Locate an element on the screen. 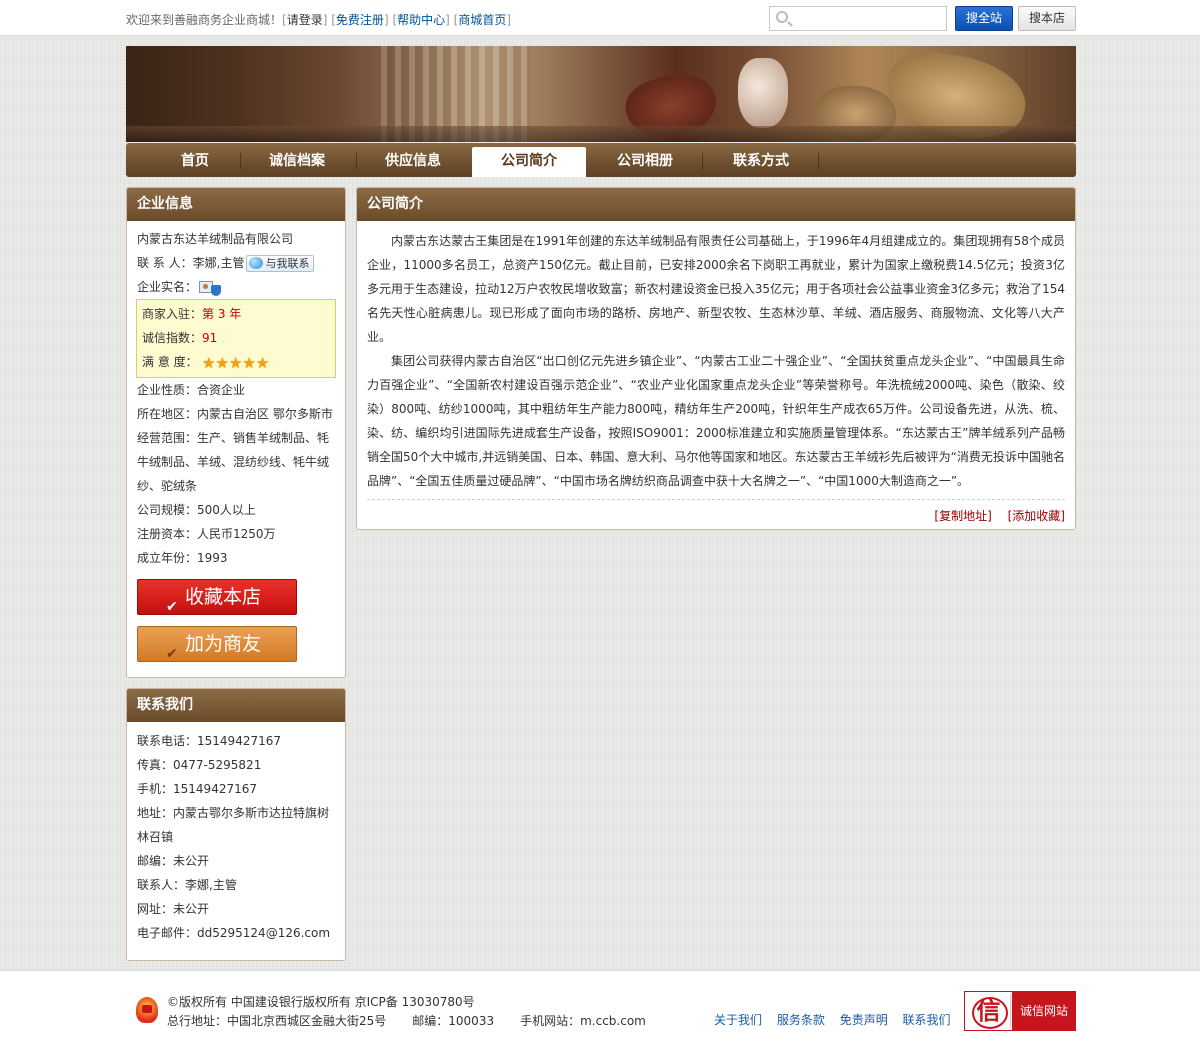  trusted-site-badge: 信 诚信网站 is located at coordinates (1020, 1011).